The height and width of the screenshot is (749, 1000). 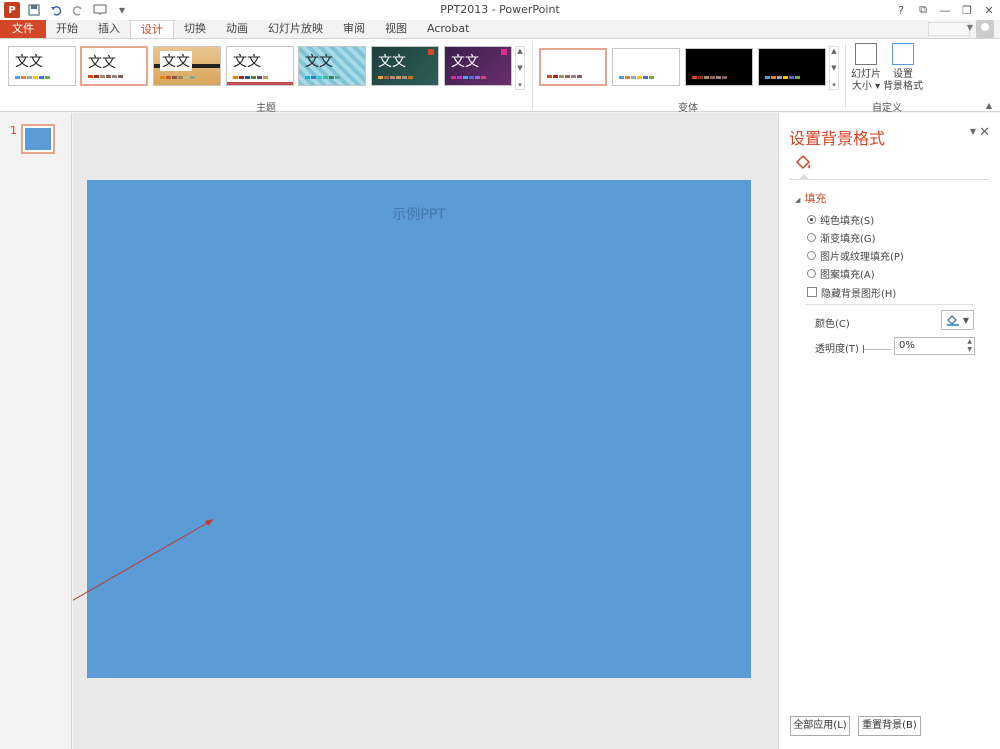 I want to click on pane-title: 设置背景格式, so click(x=837, y=138).